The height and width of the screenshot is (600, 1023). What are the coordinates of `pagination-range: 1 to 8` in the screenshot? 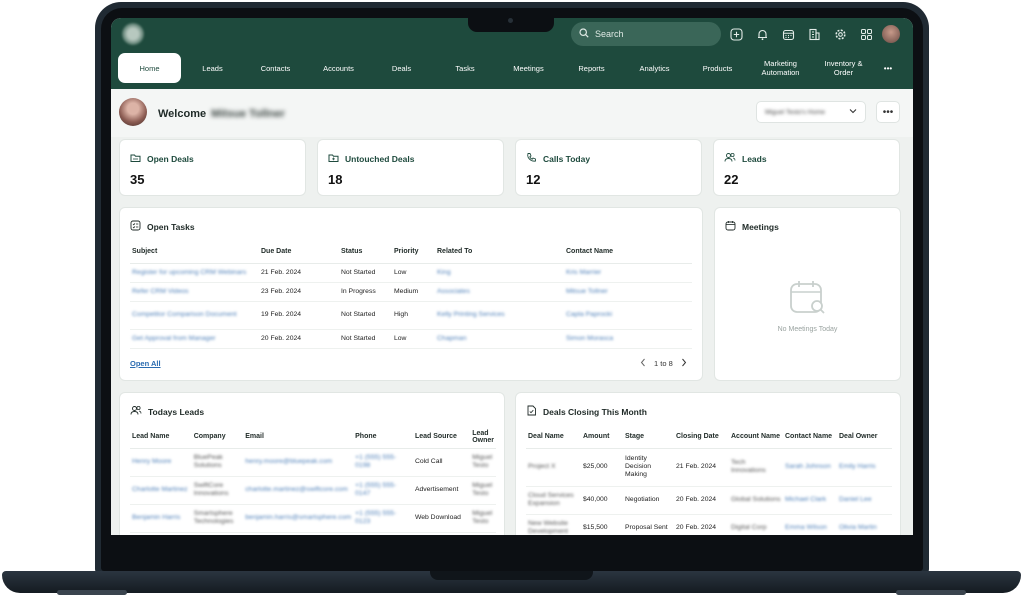 It's located at (663, 363).